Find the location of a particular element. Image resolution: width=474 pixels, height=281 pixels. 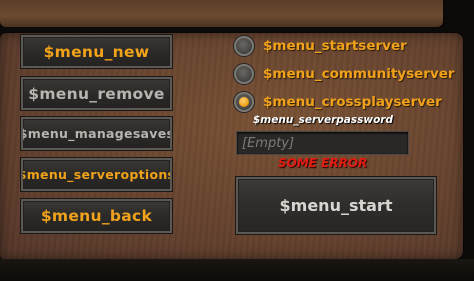

radio-start-server-label: $menu_startserver is located at coordinates (335, 46).